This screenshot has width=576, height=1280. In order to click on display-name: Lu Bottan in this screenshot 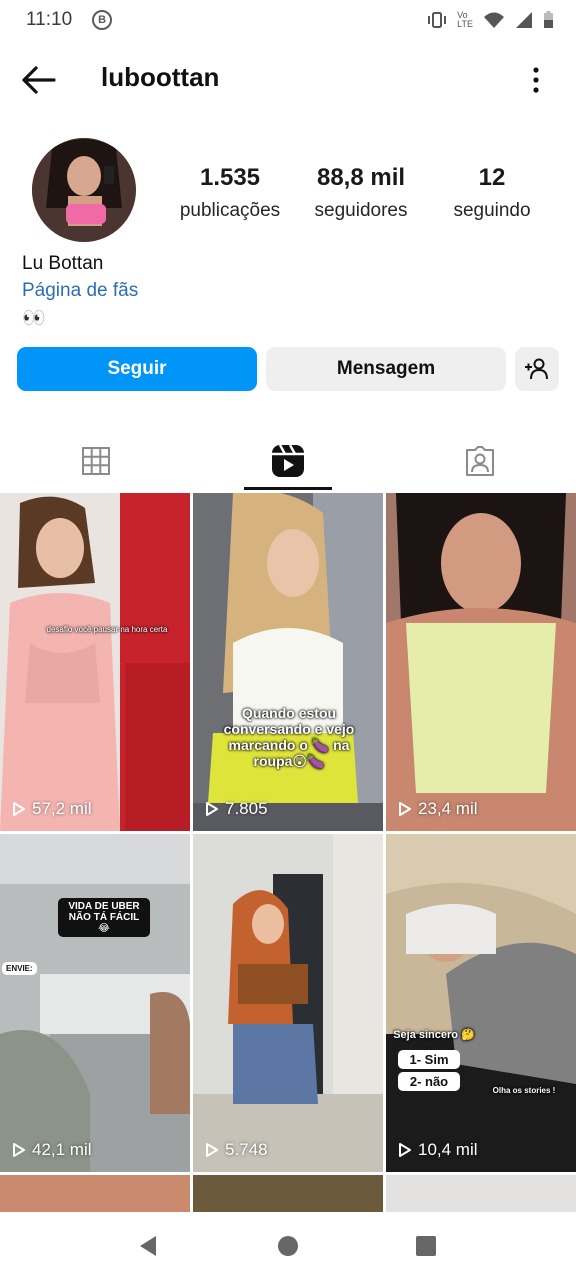, I will do `click(63, 263)`.